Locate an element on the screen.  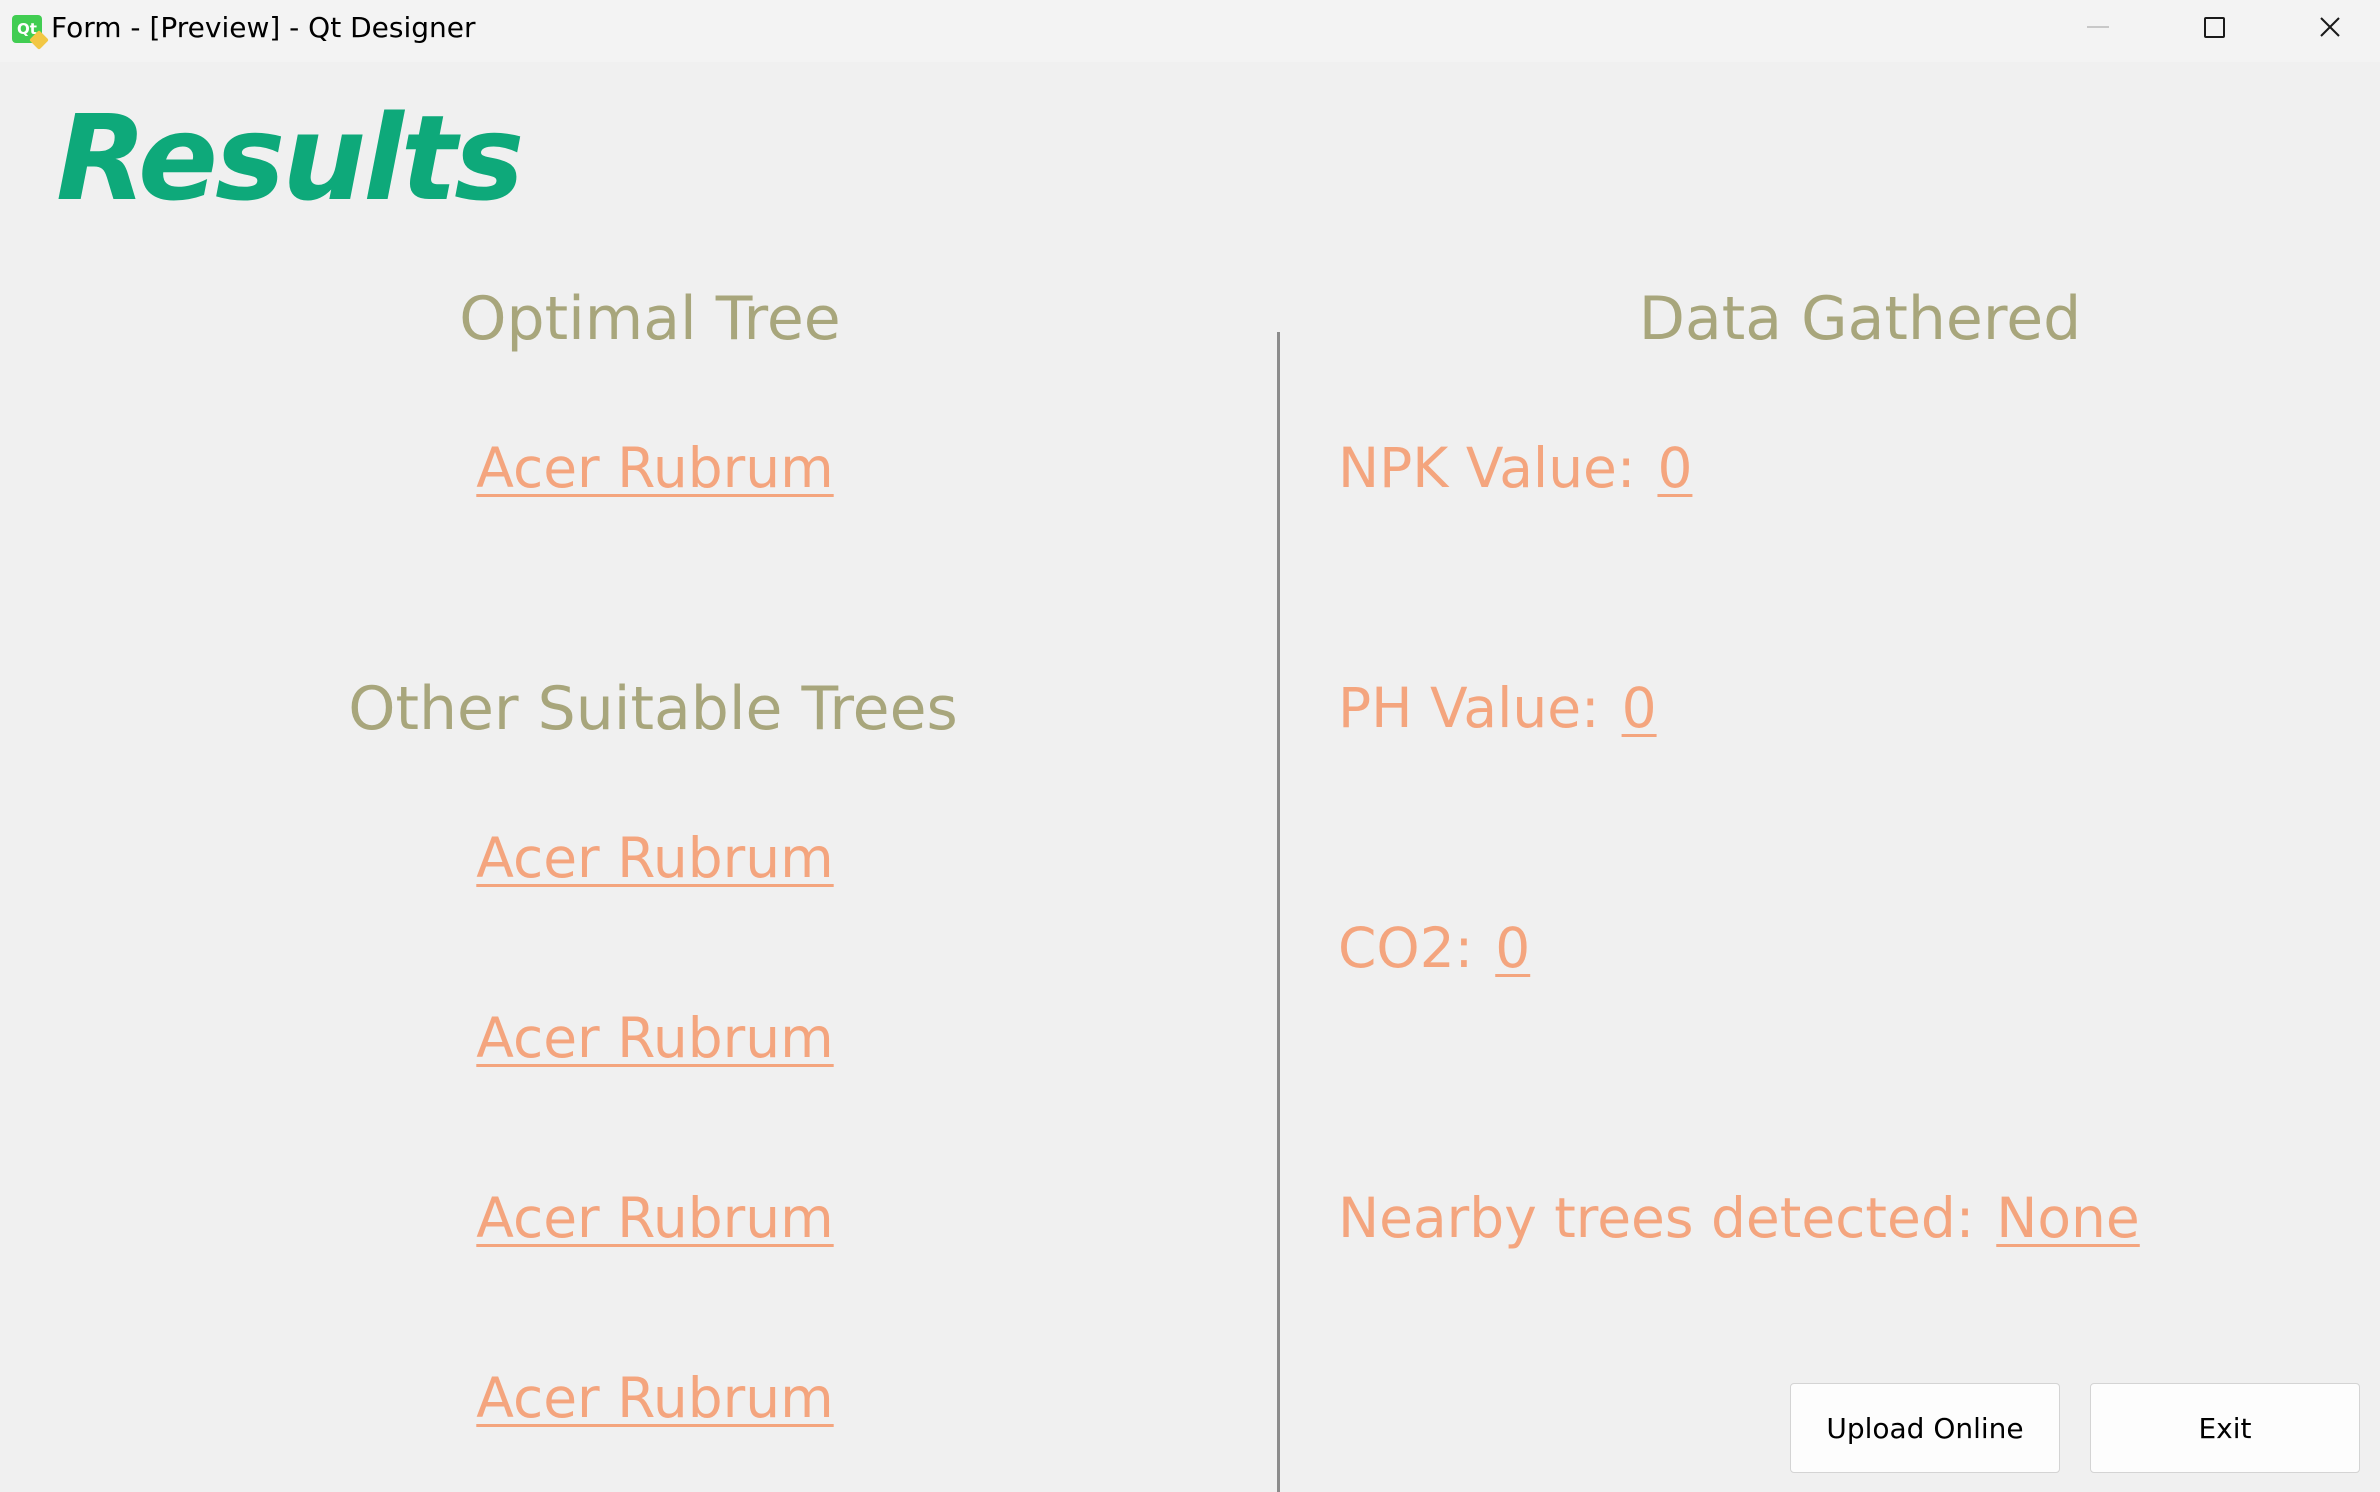
close-icon is located at coordinates (2330, 27).